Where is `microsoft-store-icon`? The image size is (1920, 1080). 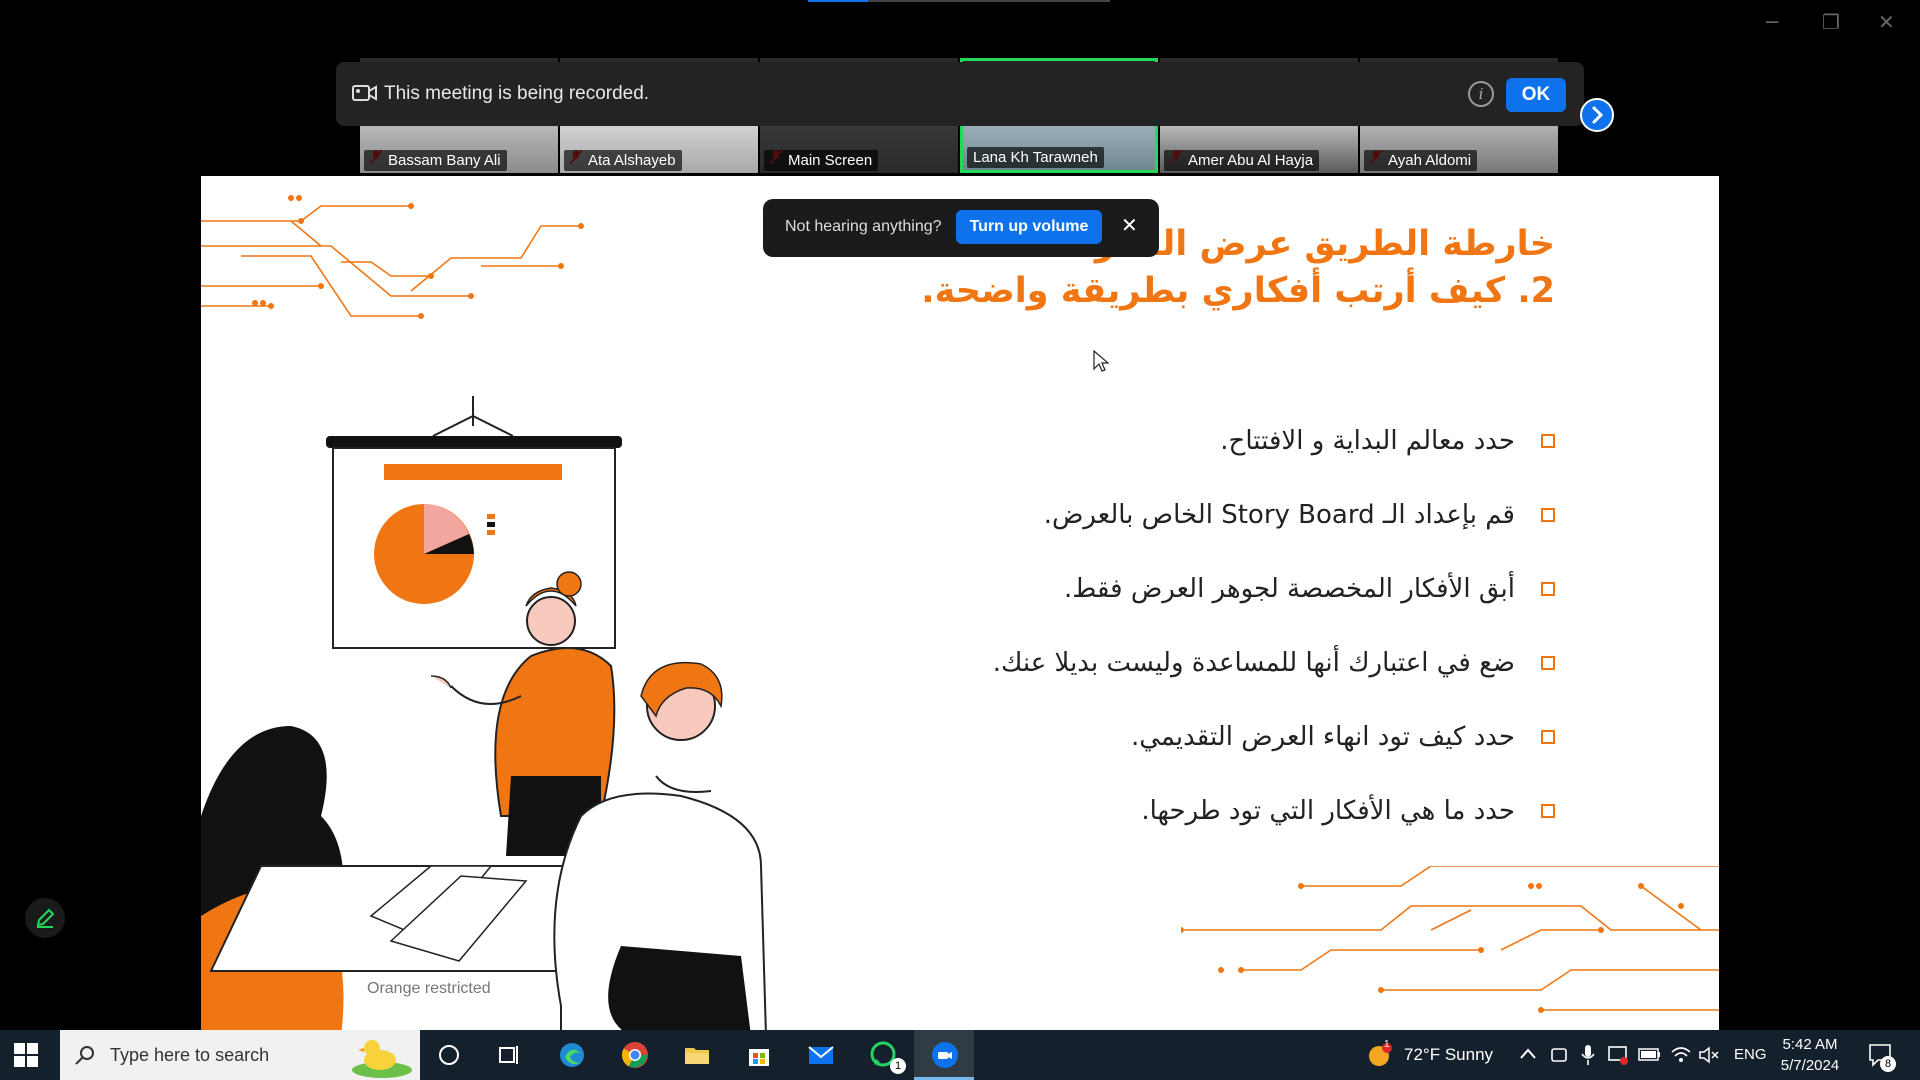 microsoft-store-icon is located at coordinates (759, 1055).